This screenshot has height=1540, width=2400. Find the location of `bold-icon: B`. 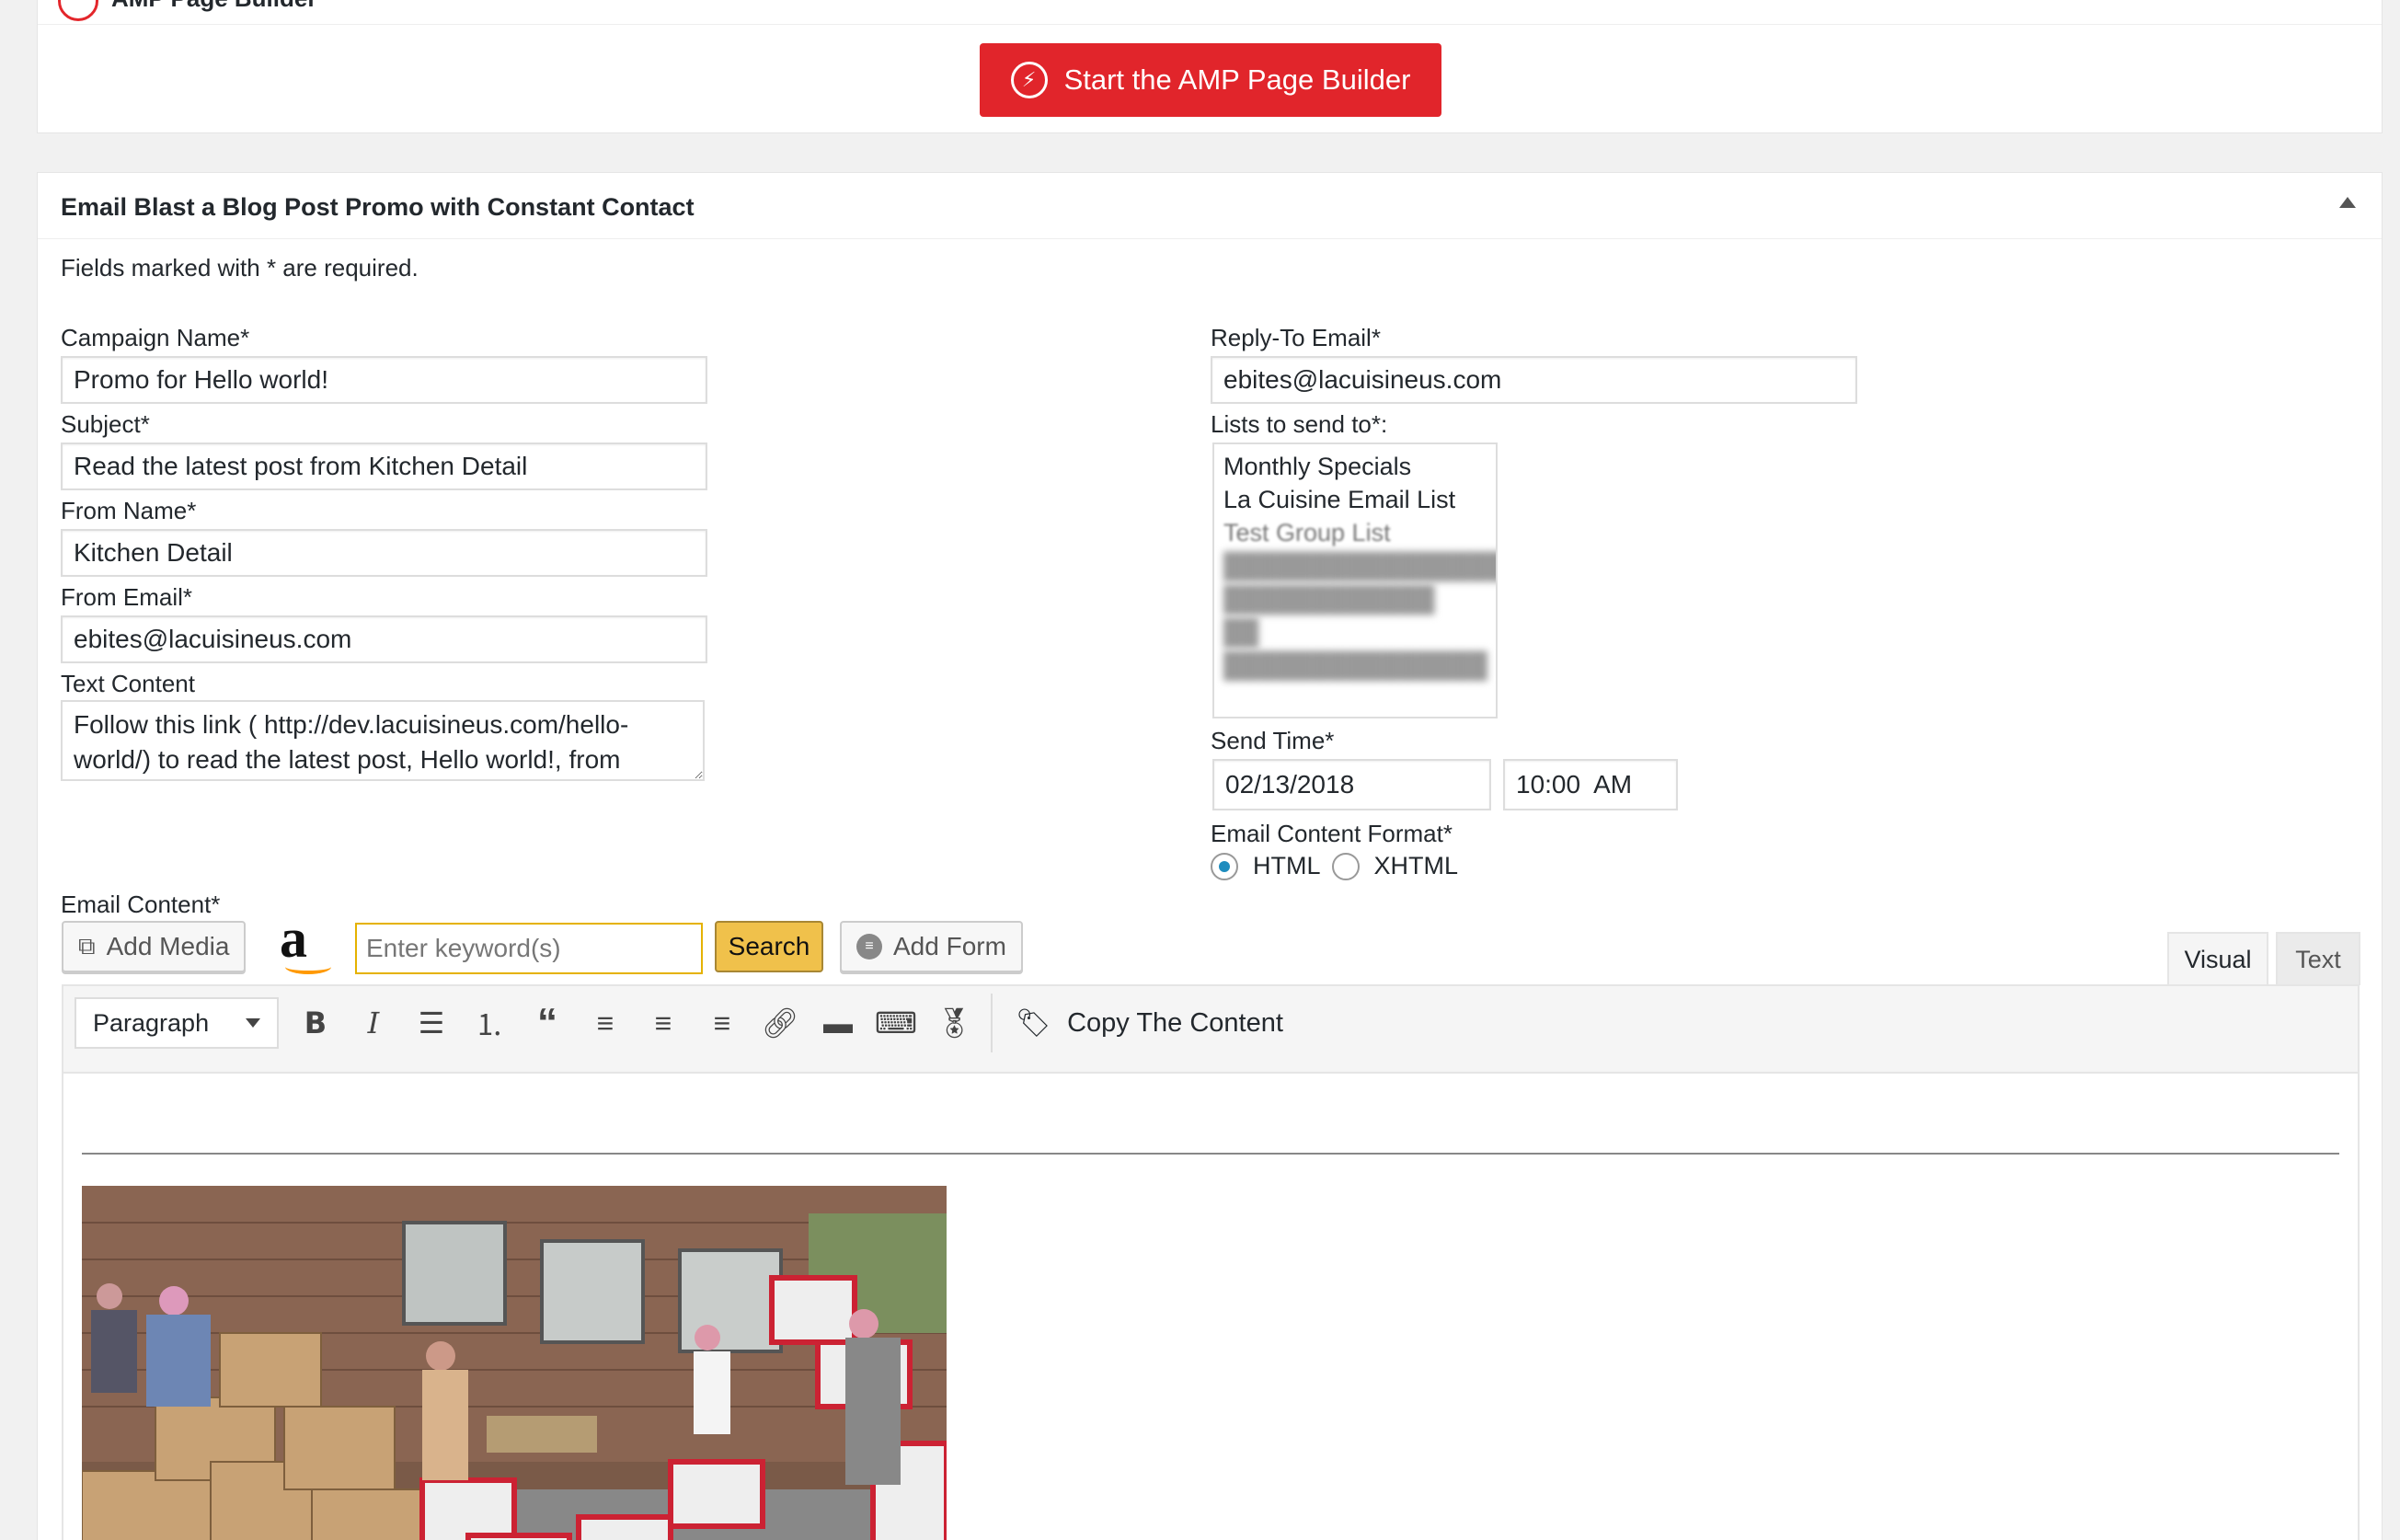

bold-icon: B is located at coordinates (316, 1023).